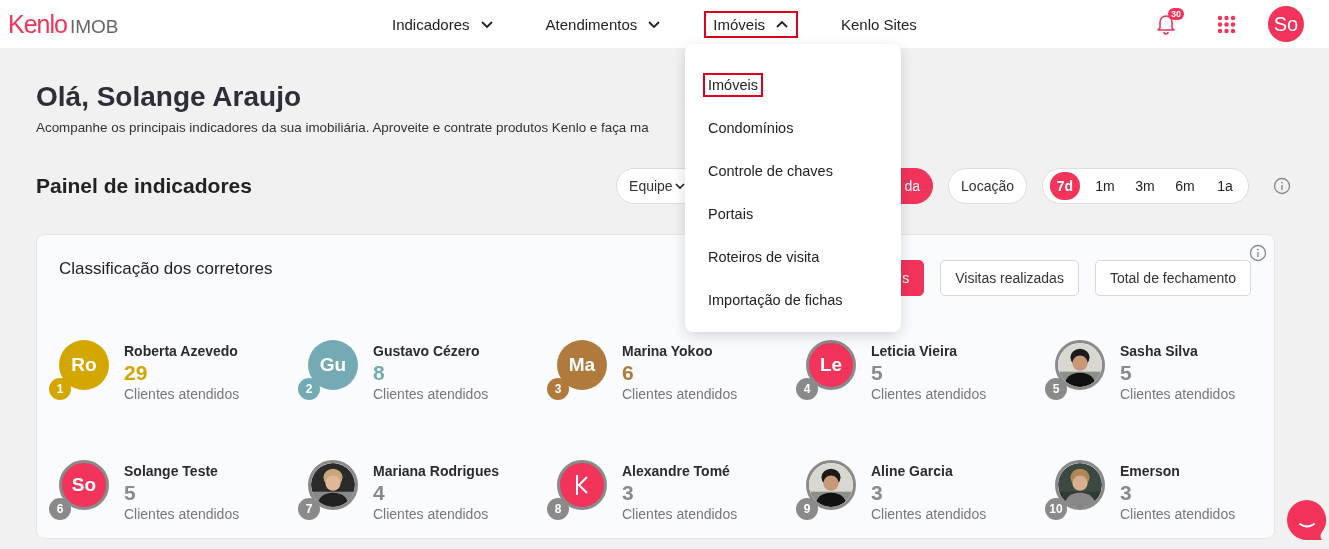 The width and height of the screenshot is (1329, 549). I want to click on agent-name: Emerson, so click(1150, 471).